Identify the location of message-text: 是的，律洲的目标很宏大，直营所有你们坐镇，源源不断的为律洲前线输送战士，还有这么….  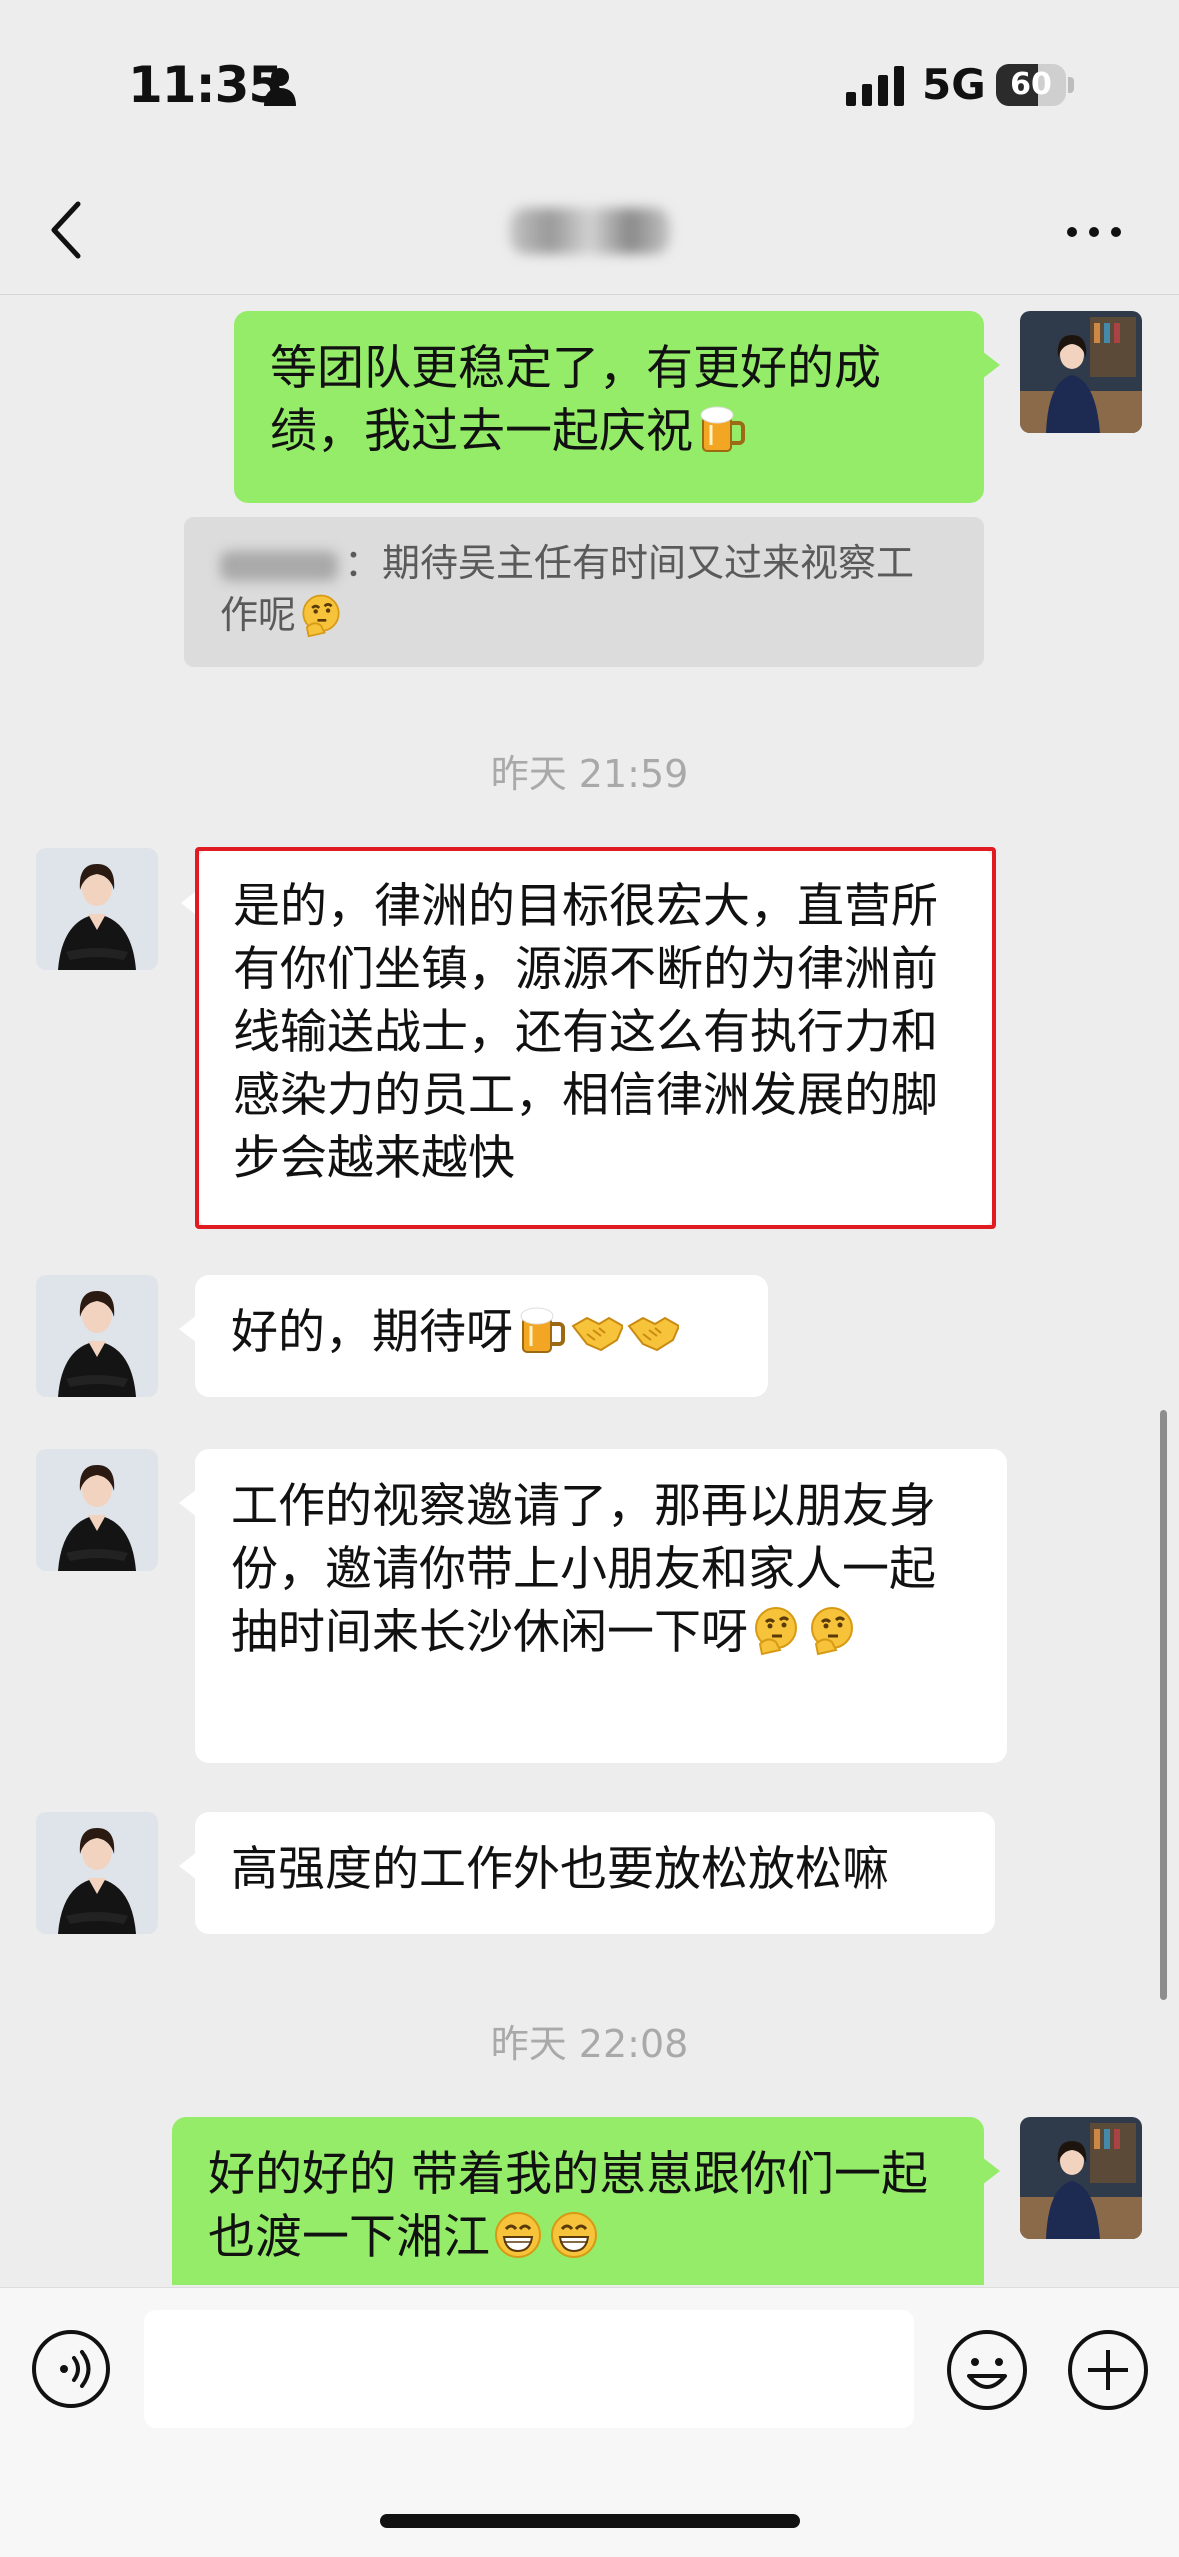
(585, 1032).